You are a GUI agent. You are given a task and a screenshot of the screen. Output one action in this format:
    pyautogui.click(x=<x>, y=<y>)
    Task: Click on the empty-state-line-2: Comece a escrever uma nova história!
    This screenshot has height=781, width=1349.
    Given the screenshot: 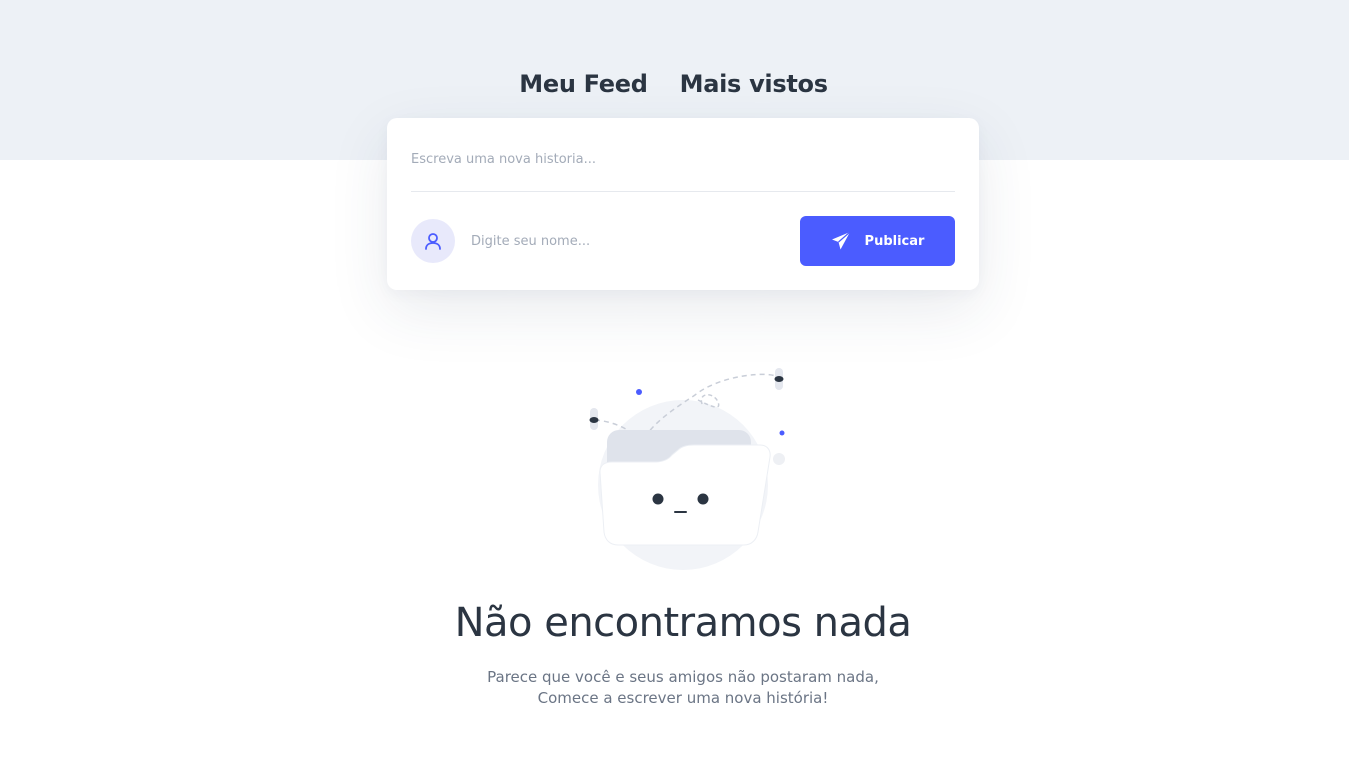 What is the action you would take?
    pyautogui.click(x=683, y=698)
    